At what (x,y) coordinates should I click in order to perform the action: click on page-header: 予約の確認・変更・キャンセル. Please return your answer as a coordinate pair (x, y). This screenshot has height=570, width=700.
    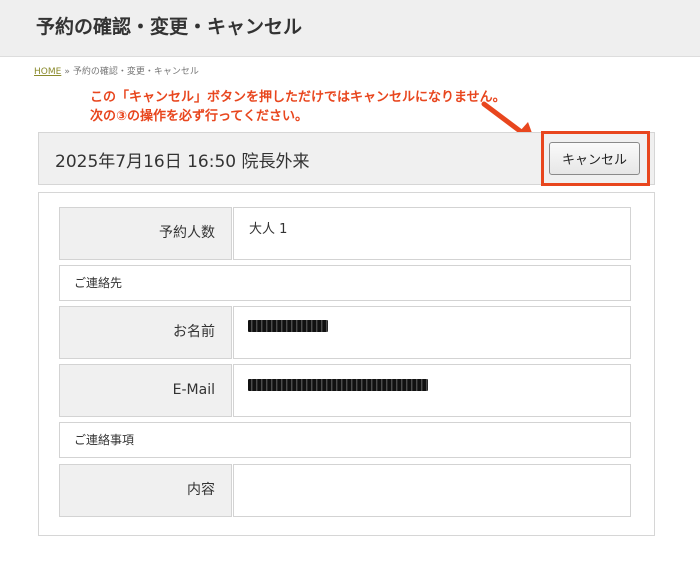
    Looking at the image, I should click on (350, 28).